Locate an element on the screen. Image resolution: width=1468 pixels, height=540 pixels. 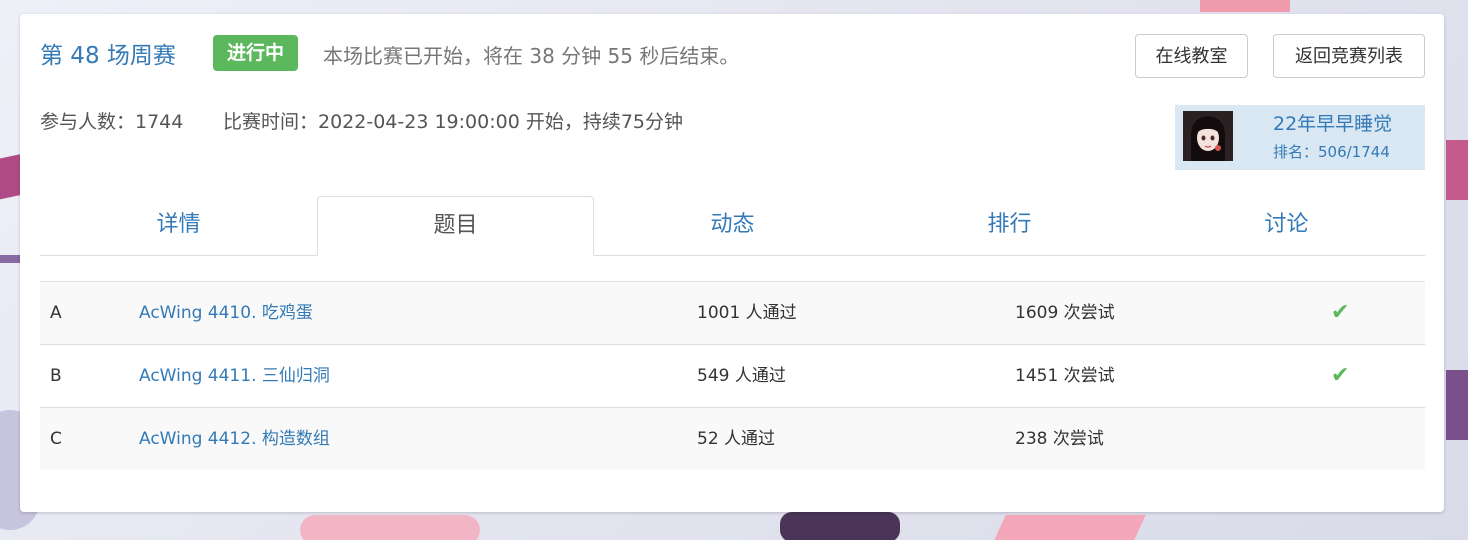
tab-discussion: 讨论 is located at coordinates (1286, 225).